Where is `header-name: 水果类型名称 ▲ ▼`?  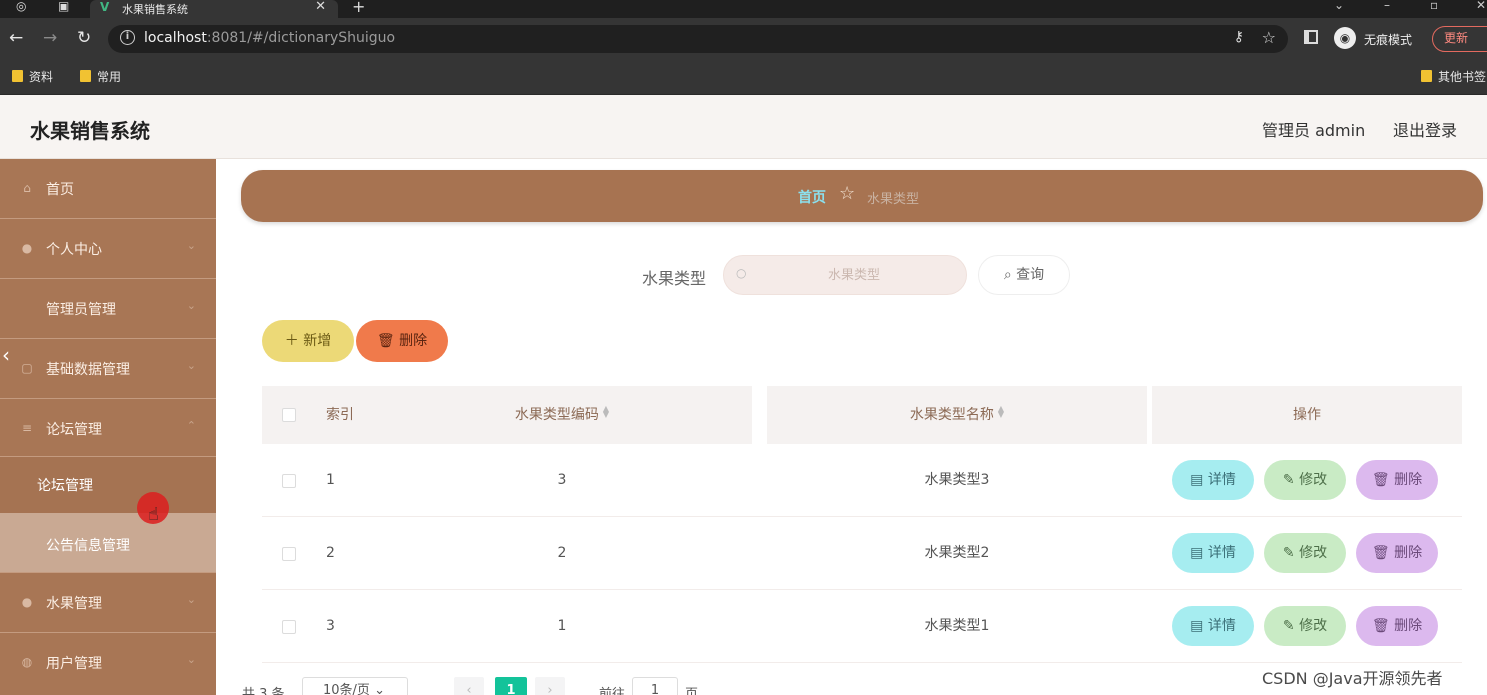 header-name: 水果类型名称 ▲ ▼ is located at coordinates (957, 415).